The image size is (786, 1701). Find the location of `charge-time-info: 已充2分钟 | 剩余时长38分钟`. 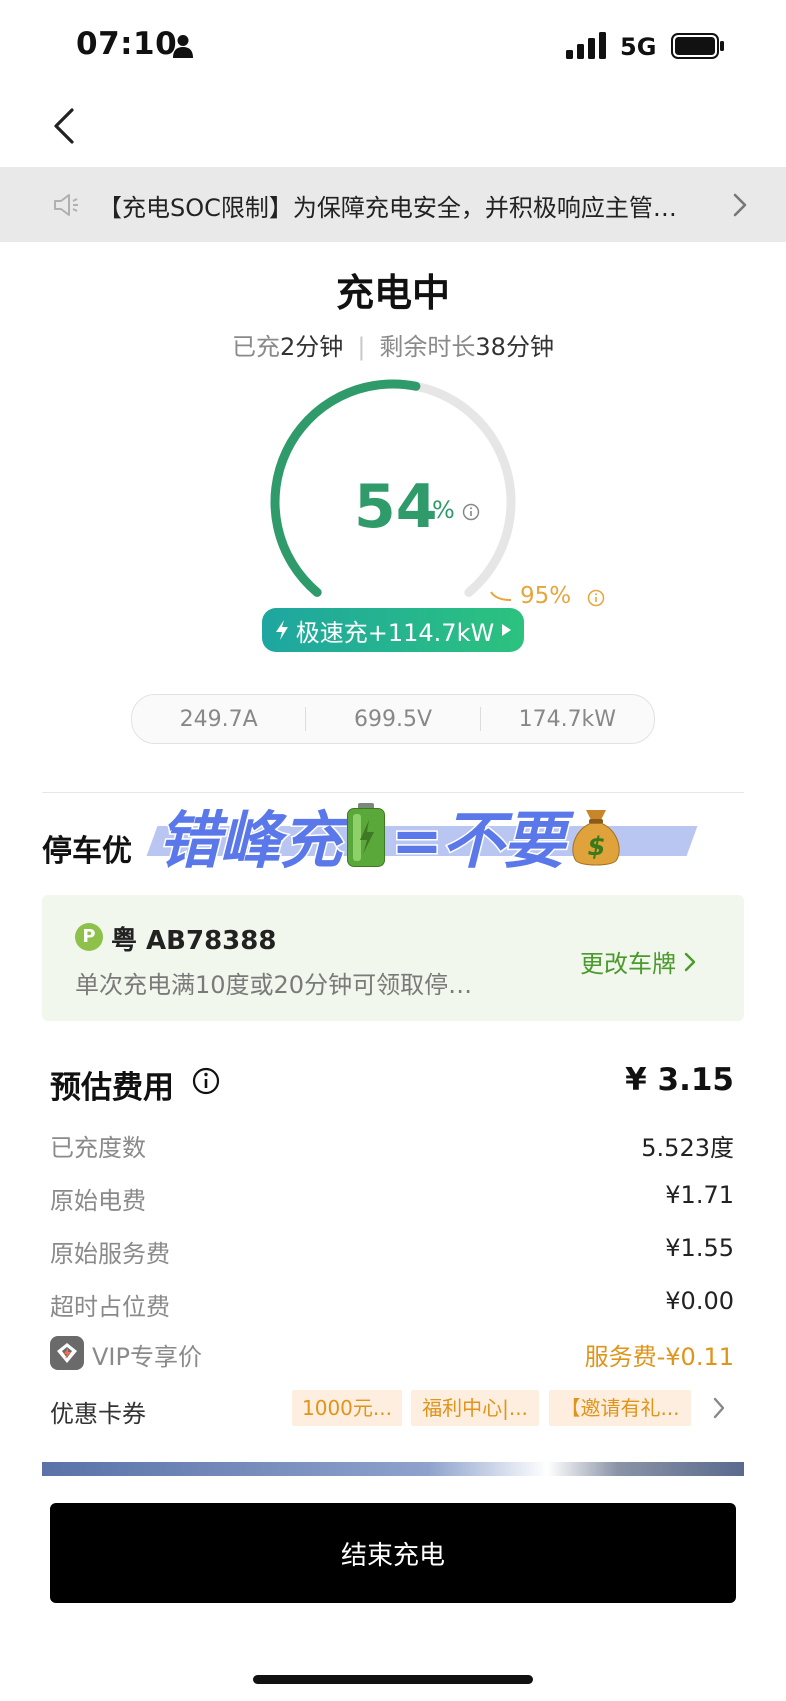

charge-time-info: 已充2分钟 | 剩余时长38分钟 is located at coordinates (393, 344).